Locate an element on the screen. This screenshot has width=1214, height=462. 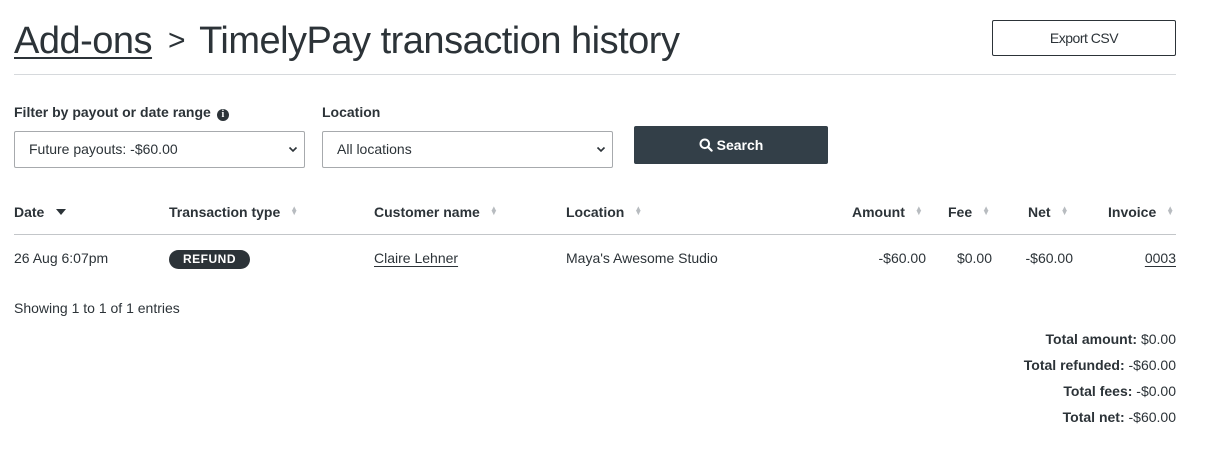
sort-descending-icon is located at coordinates (61, 212).